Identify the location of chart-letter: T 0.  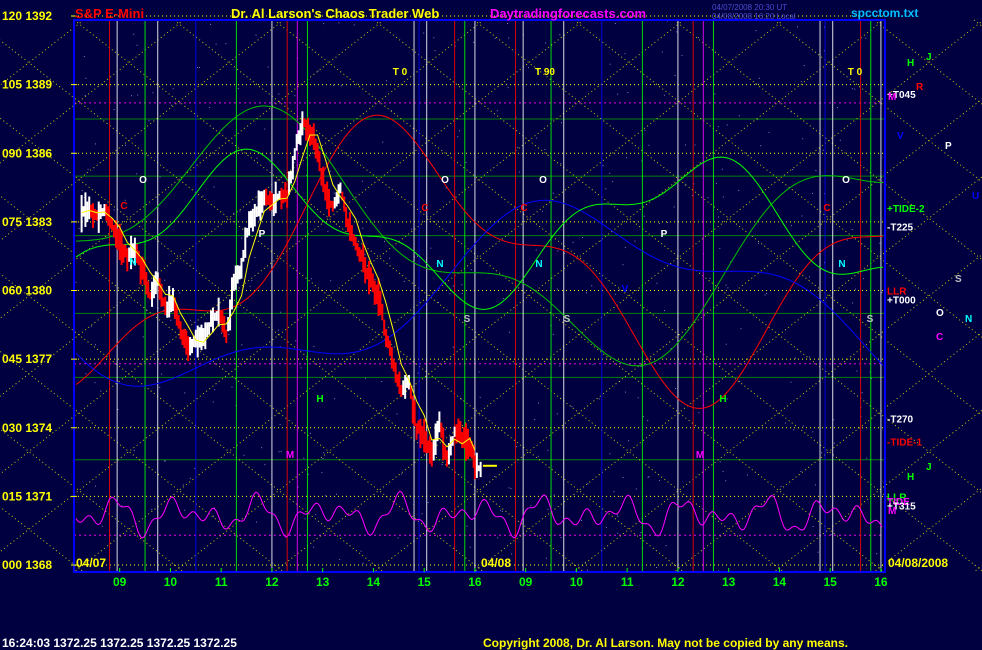
(400, 72).